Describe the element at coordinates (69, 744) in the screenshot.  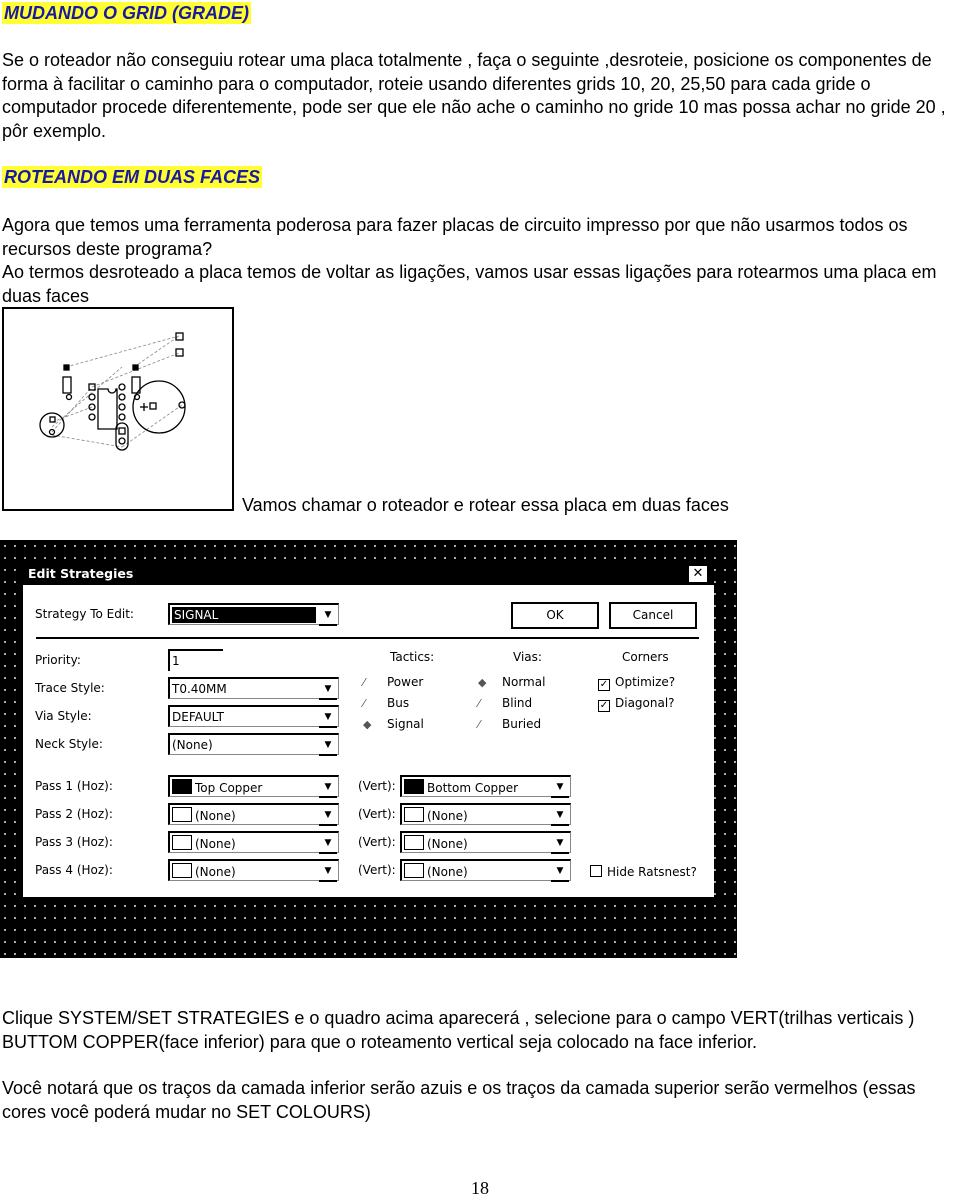
I see `neck-style-label: Neck Style:` at that location.